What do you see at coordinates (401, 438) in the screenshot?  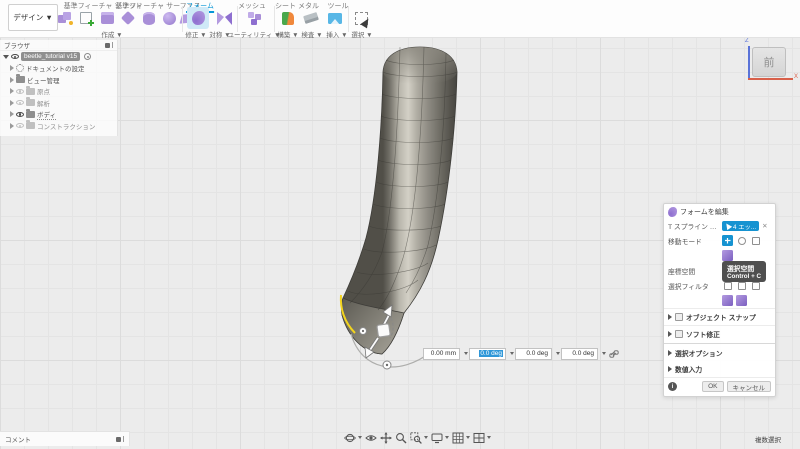 I see `zoom-icon` at bounding box center [401, 438].